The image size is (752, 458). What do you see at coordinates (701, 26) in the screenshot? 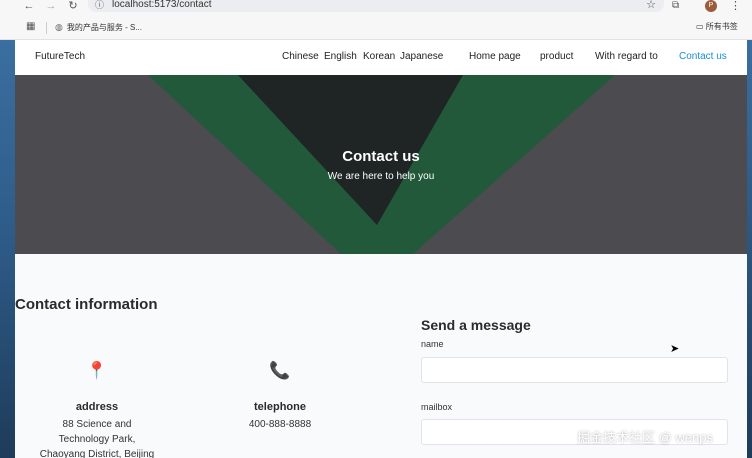
I see `folder-icon: ▭` at bounding box center [701, 26].